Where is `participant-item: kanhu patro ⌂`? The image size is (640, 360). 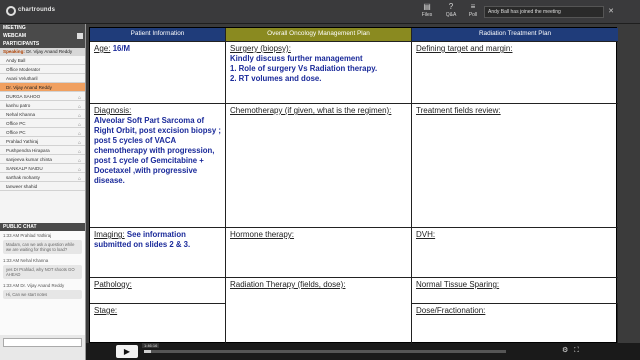
participant-item: kanhu patro ⌂ is located at coordinates (42, 105).